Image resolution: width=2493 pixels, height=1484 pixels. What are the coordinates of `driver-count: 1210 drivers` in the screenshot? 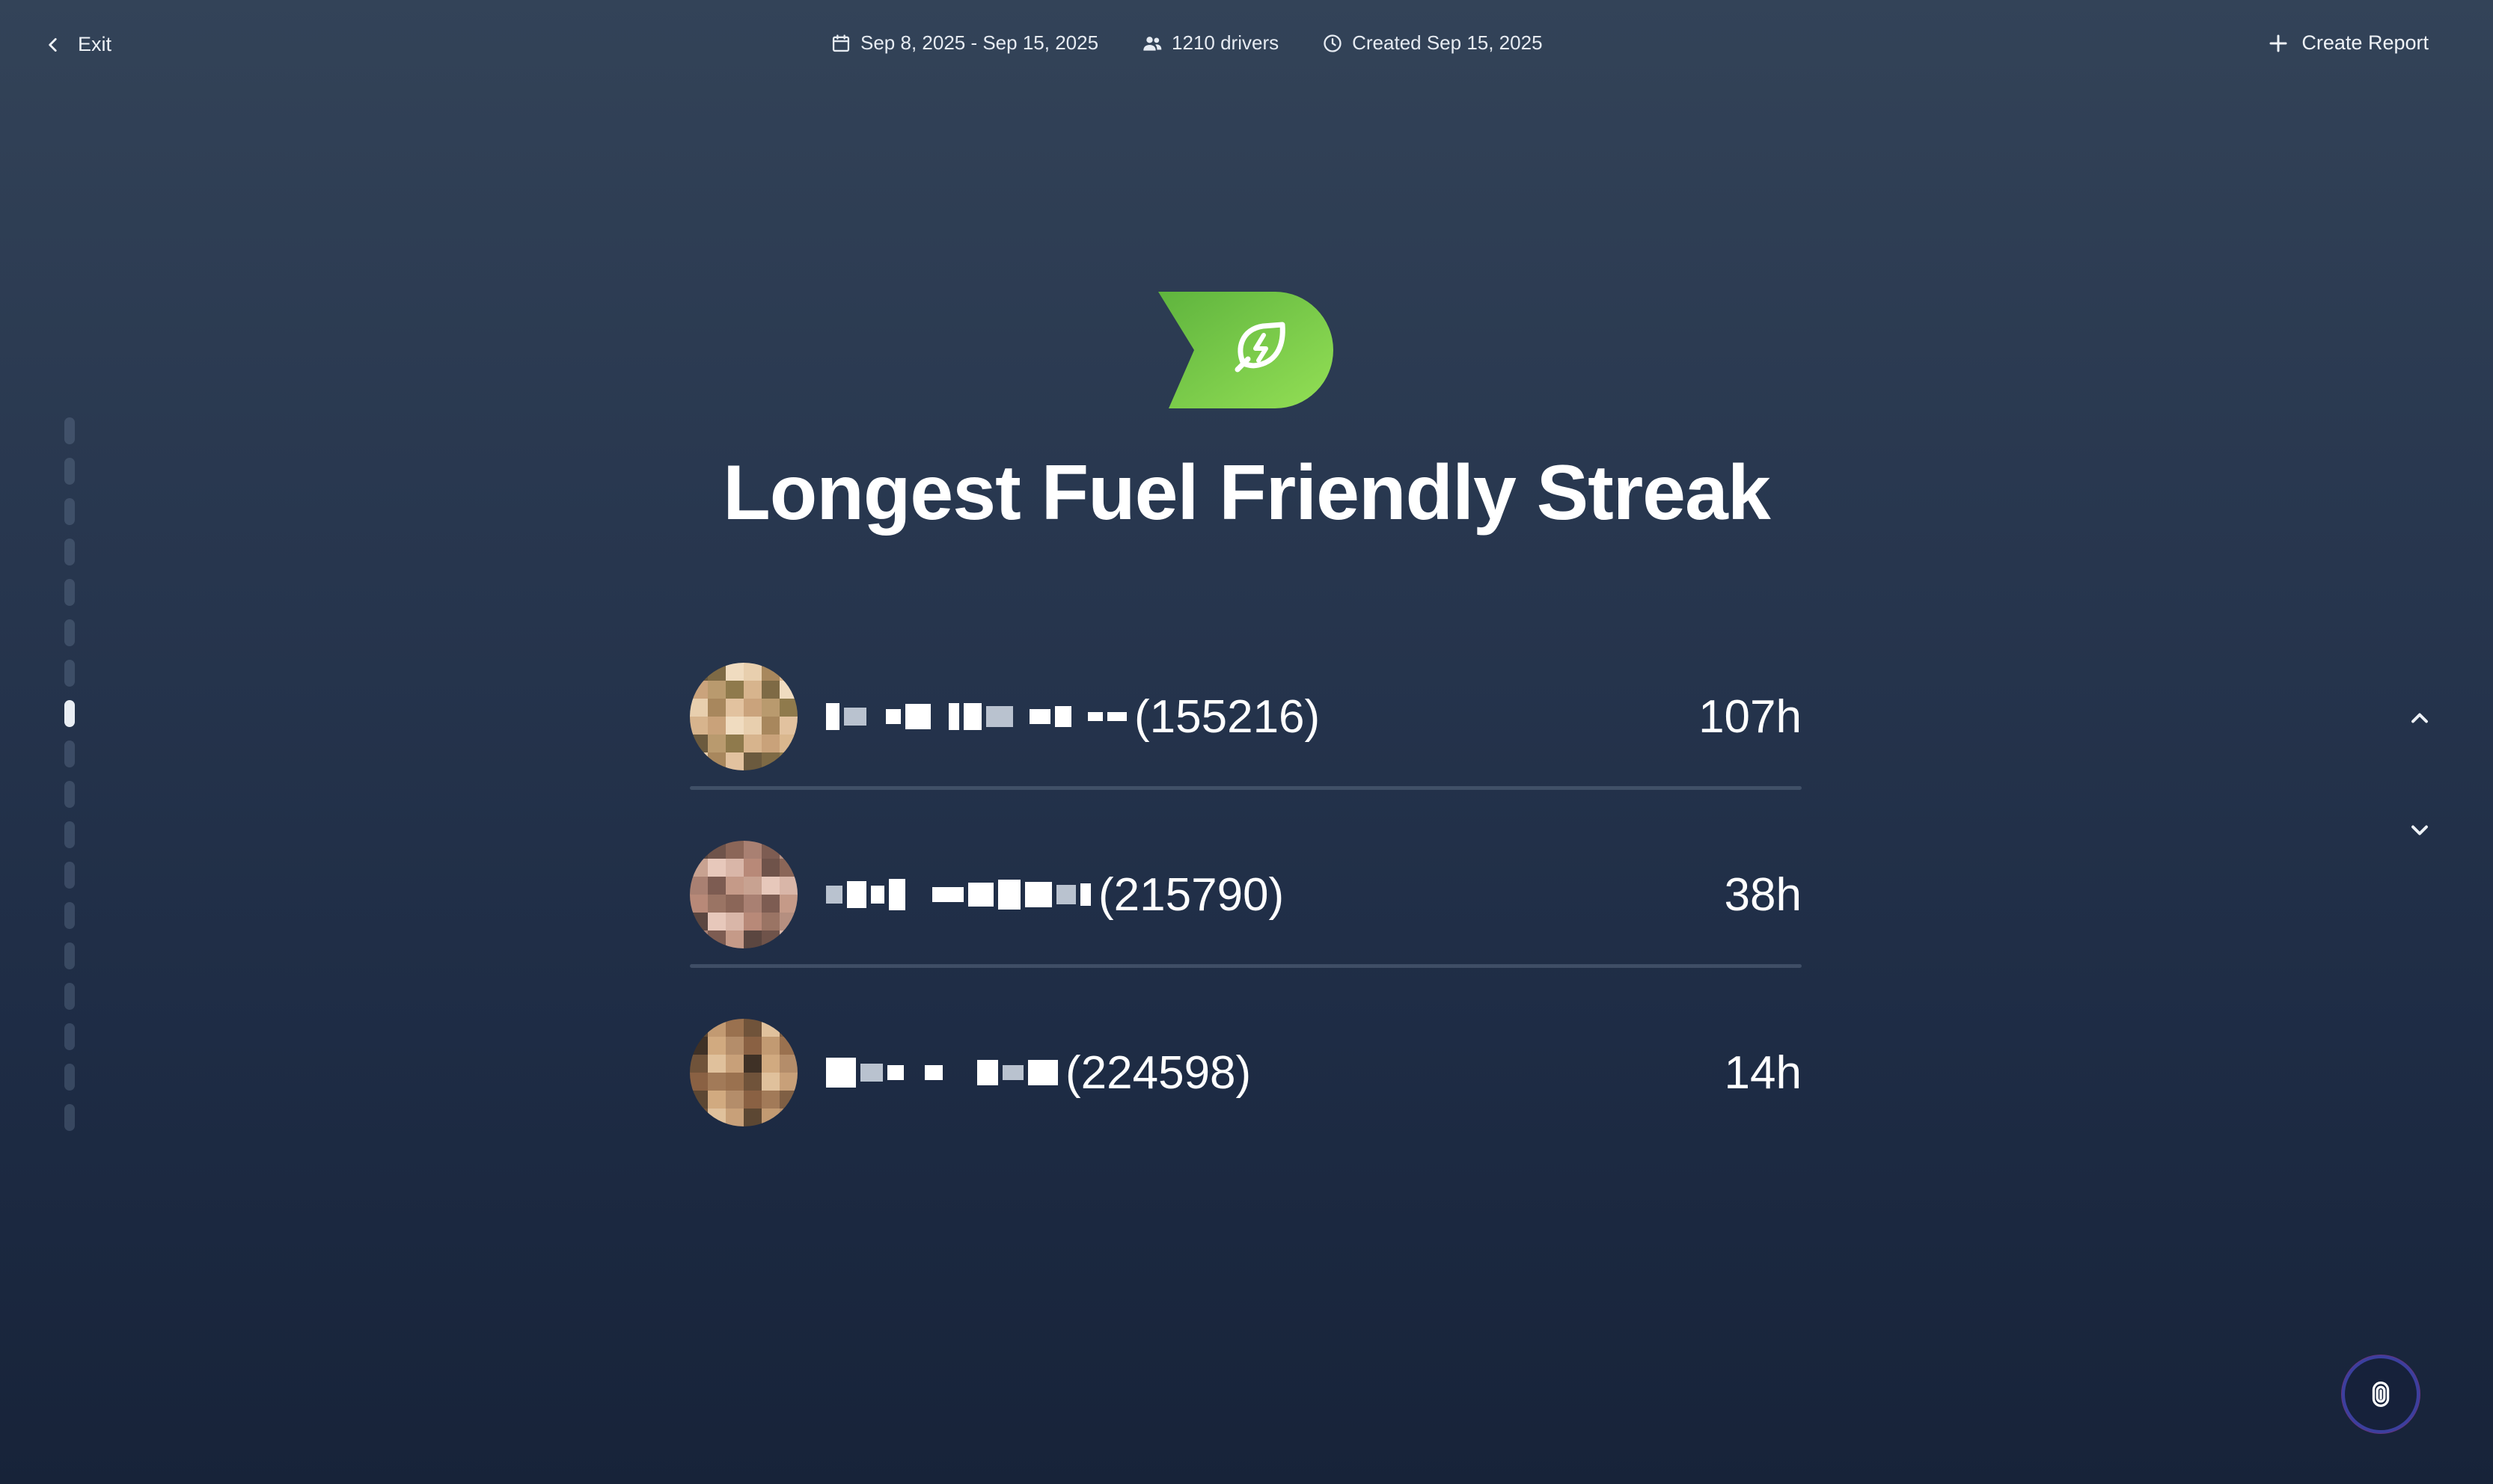 It's located at (1210, 43).